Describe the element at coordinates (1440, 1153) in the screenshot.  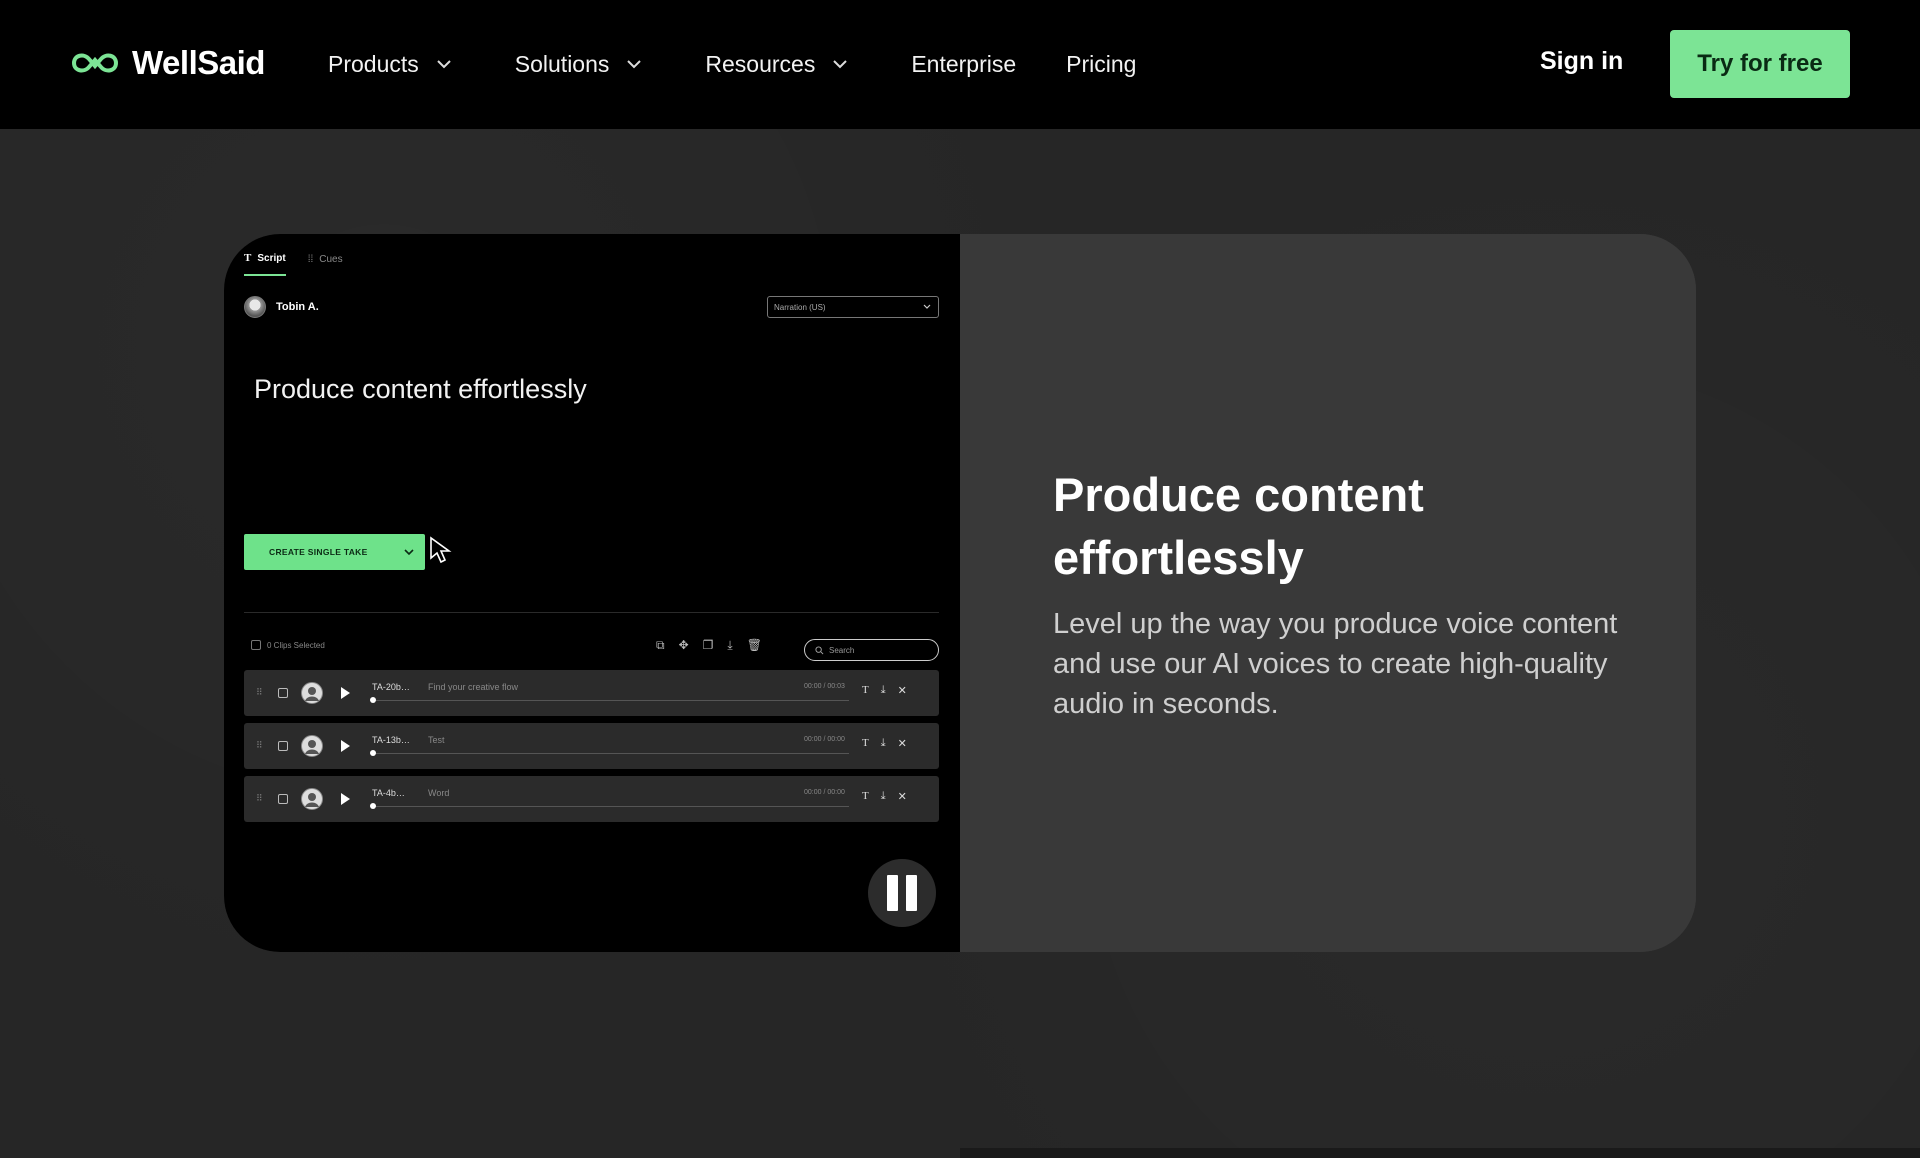
I see `section-divider` at that location.